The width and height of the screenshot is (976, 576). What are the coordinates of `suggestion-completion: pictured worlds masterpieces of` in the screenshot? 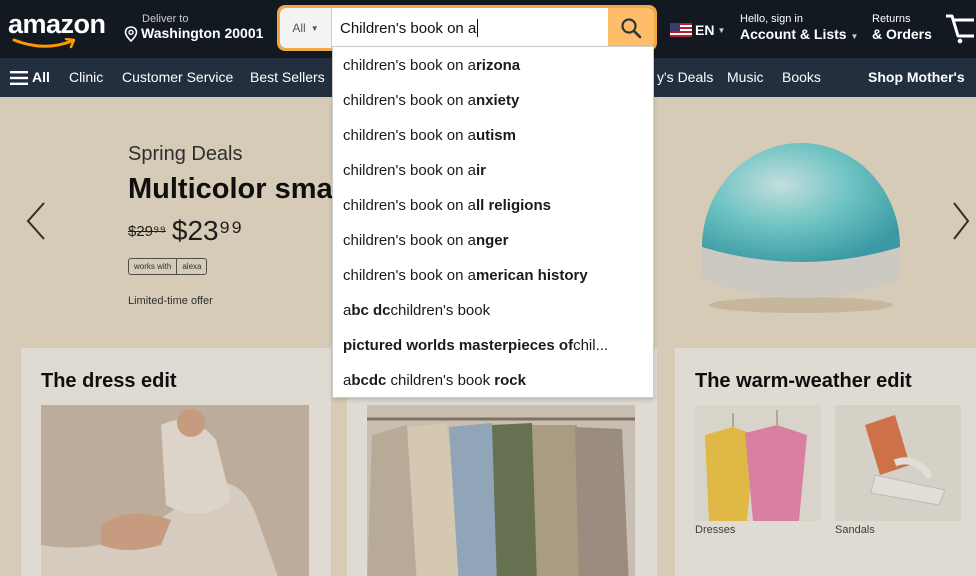 It's located at (458, 345).